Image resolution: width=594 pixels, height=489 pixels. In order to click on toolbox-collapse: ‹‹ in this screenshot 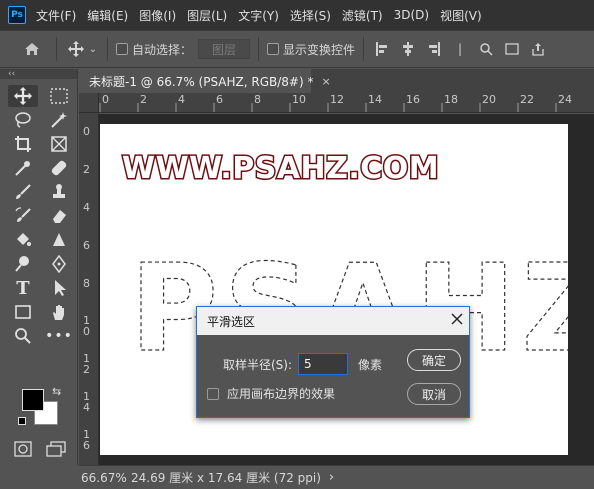, I will do `click(38, 74)`.